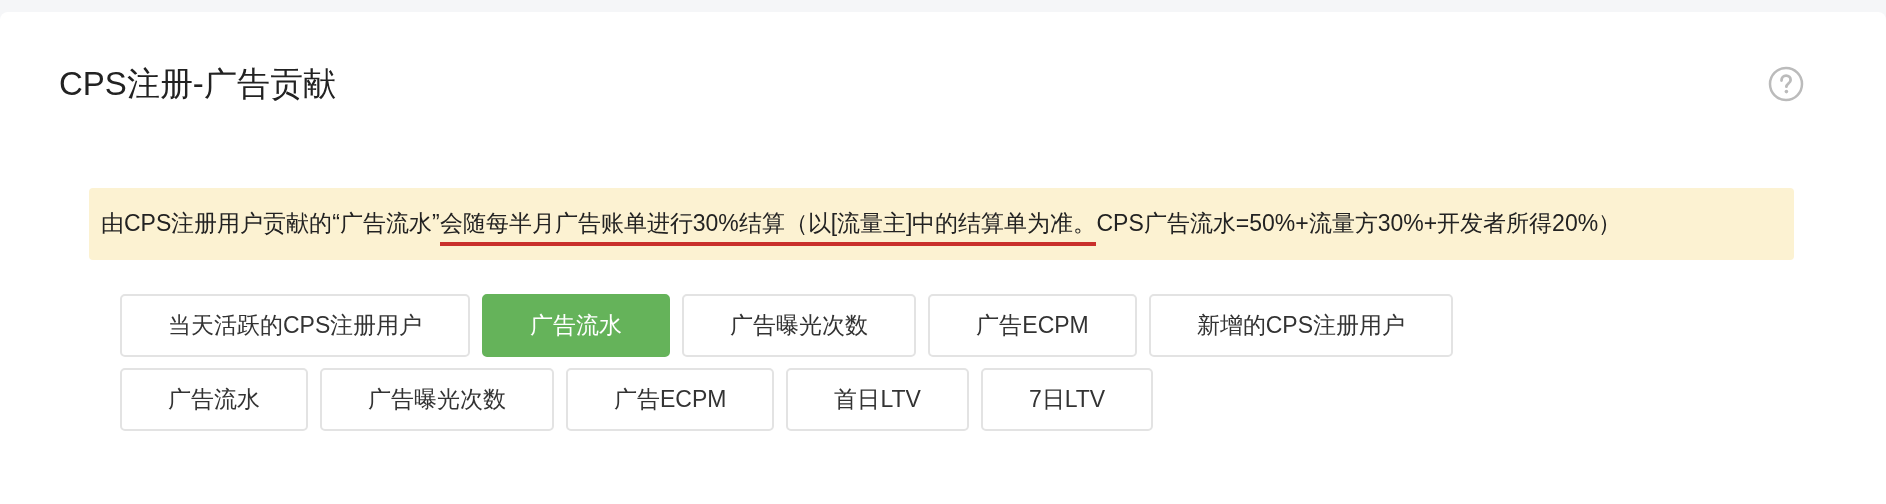 Image resolution: width=1886 pixels, height=504 pixels. What do you see at coordinates (1301, 325) in the screenshot?
I see `metric-button: 新增的CPS注册用户` at bounding box center [1301, 325].